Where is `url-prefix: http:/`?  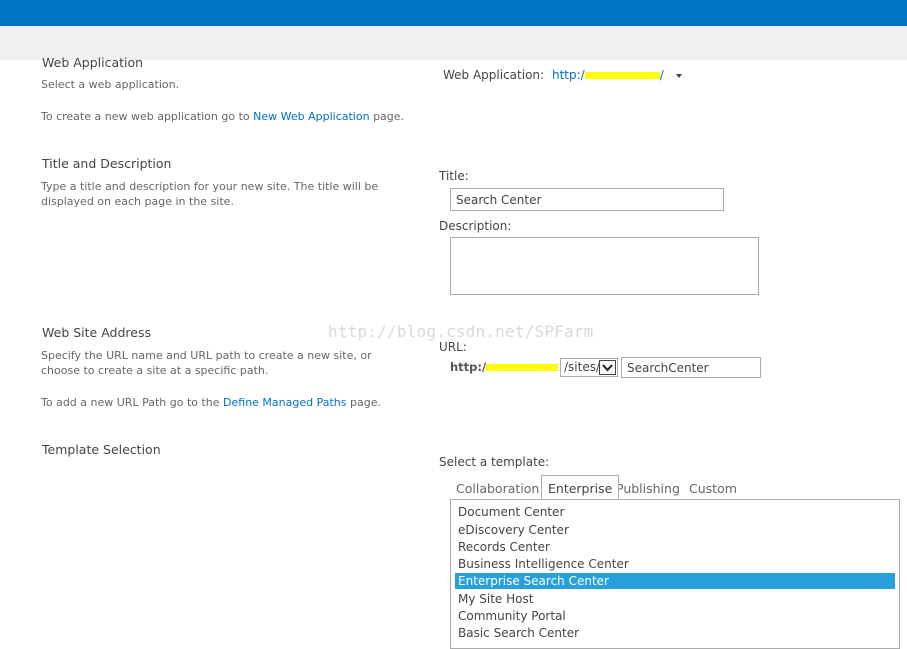 url-prefix: http:/ is located at coordinates (504, 367).